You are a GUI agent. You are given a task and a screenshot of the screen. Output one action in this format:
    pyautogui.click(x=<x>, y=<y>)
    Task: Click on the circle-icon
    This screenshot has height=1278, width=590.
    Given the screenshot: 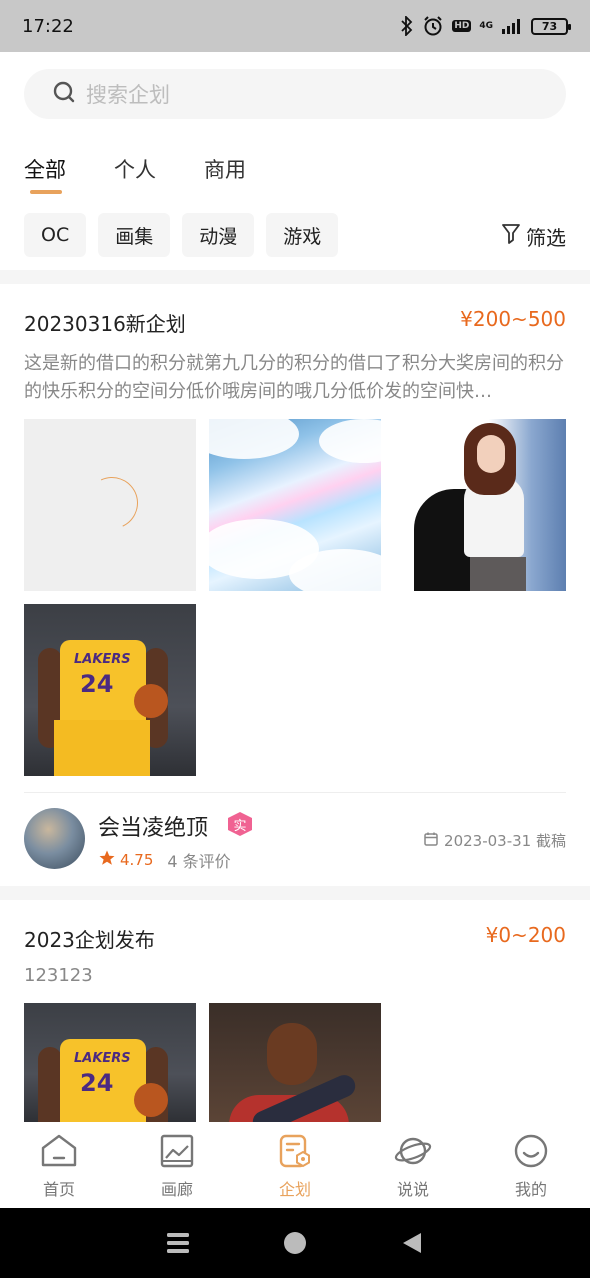 What is the action you would take?
    pyautogui.click(x=294, y=1243)
    